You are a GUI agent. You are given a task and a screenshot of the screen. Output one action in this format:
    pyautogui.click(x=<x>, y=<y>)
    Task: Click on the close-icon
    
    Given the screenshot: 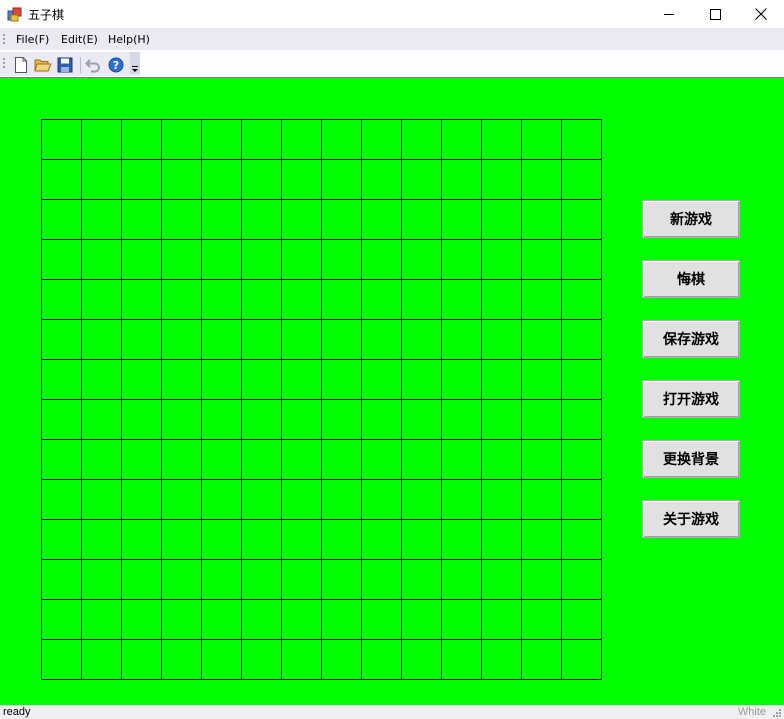 What is the action you would take?
    pyautogui.click(x=761, y=14)
    